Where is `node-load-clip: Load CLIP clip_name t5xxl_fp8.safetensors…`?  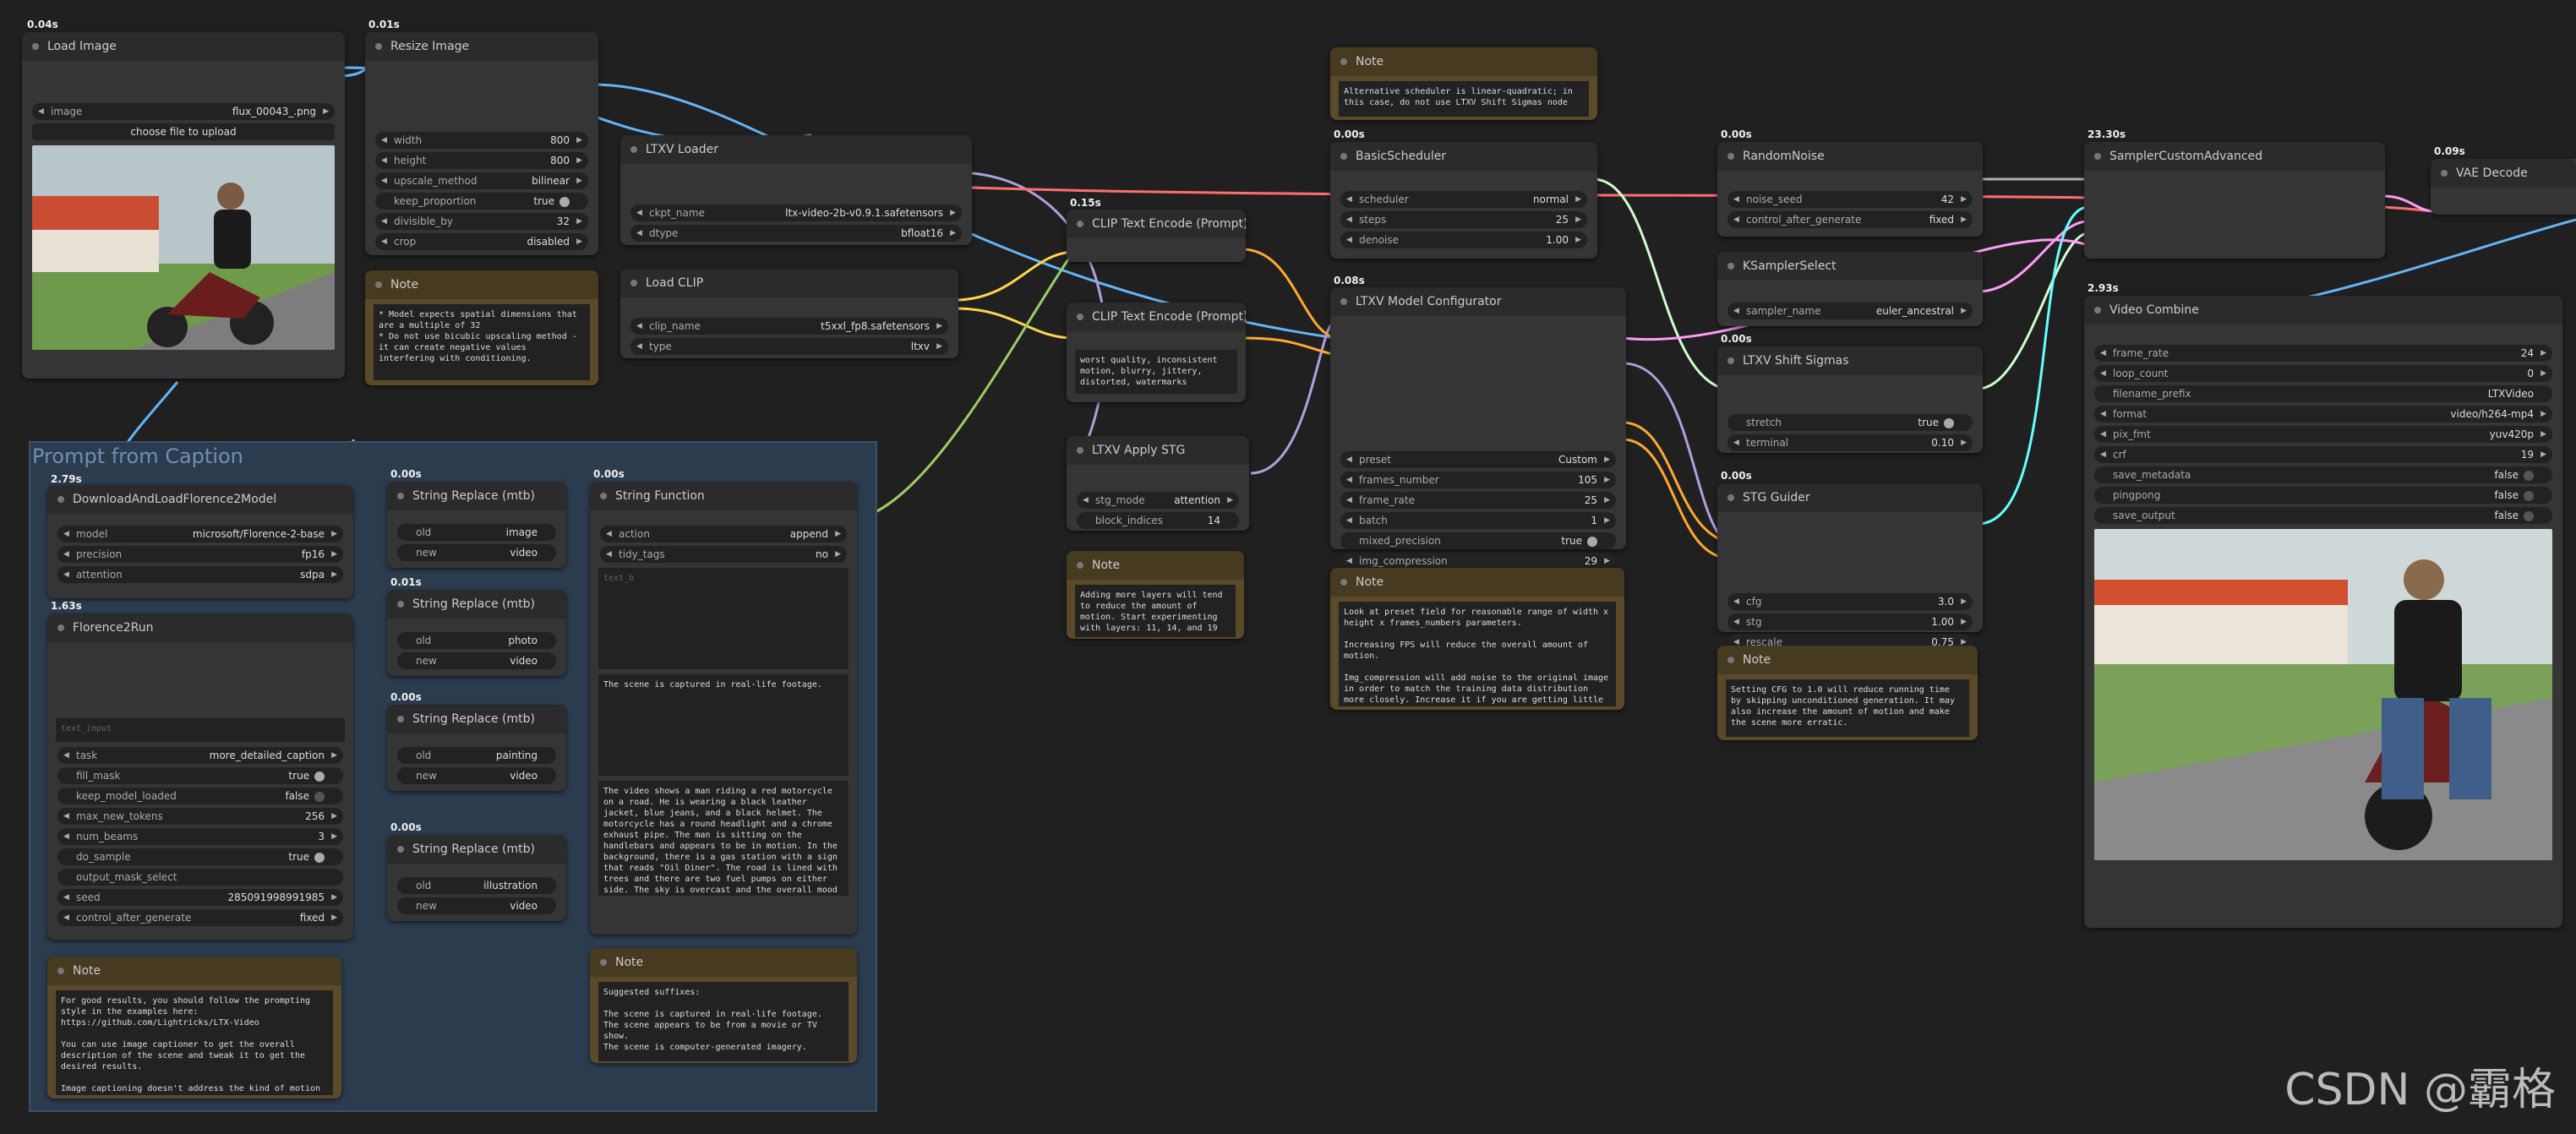 node-load-clip: Load CLIP clip_name t5xxl_fp8.safetensors… is located at coordinates (789, 313).